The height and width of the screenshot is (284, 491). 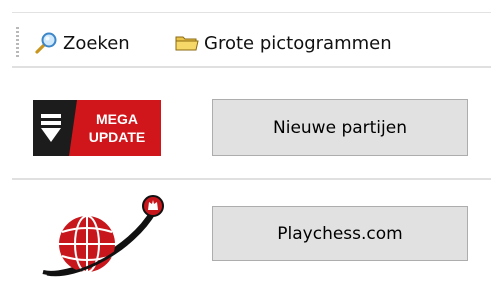 I want to click on search-button: Zoeken, so click(x=81, y=43).